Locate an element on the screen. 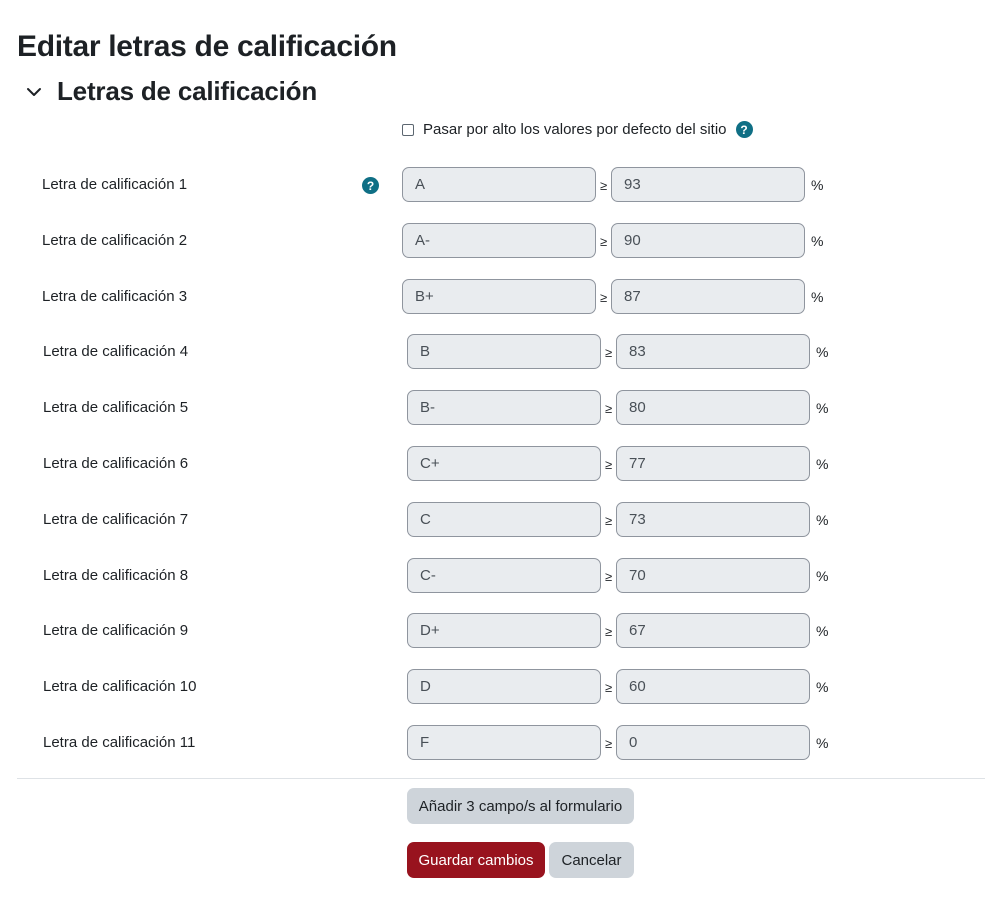  grade-boundary-input: 67 is located at coordinates (713, 630).